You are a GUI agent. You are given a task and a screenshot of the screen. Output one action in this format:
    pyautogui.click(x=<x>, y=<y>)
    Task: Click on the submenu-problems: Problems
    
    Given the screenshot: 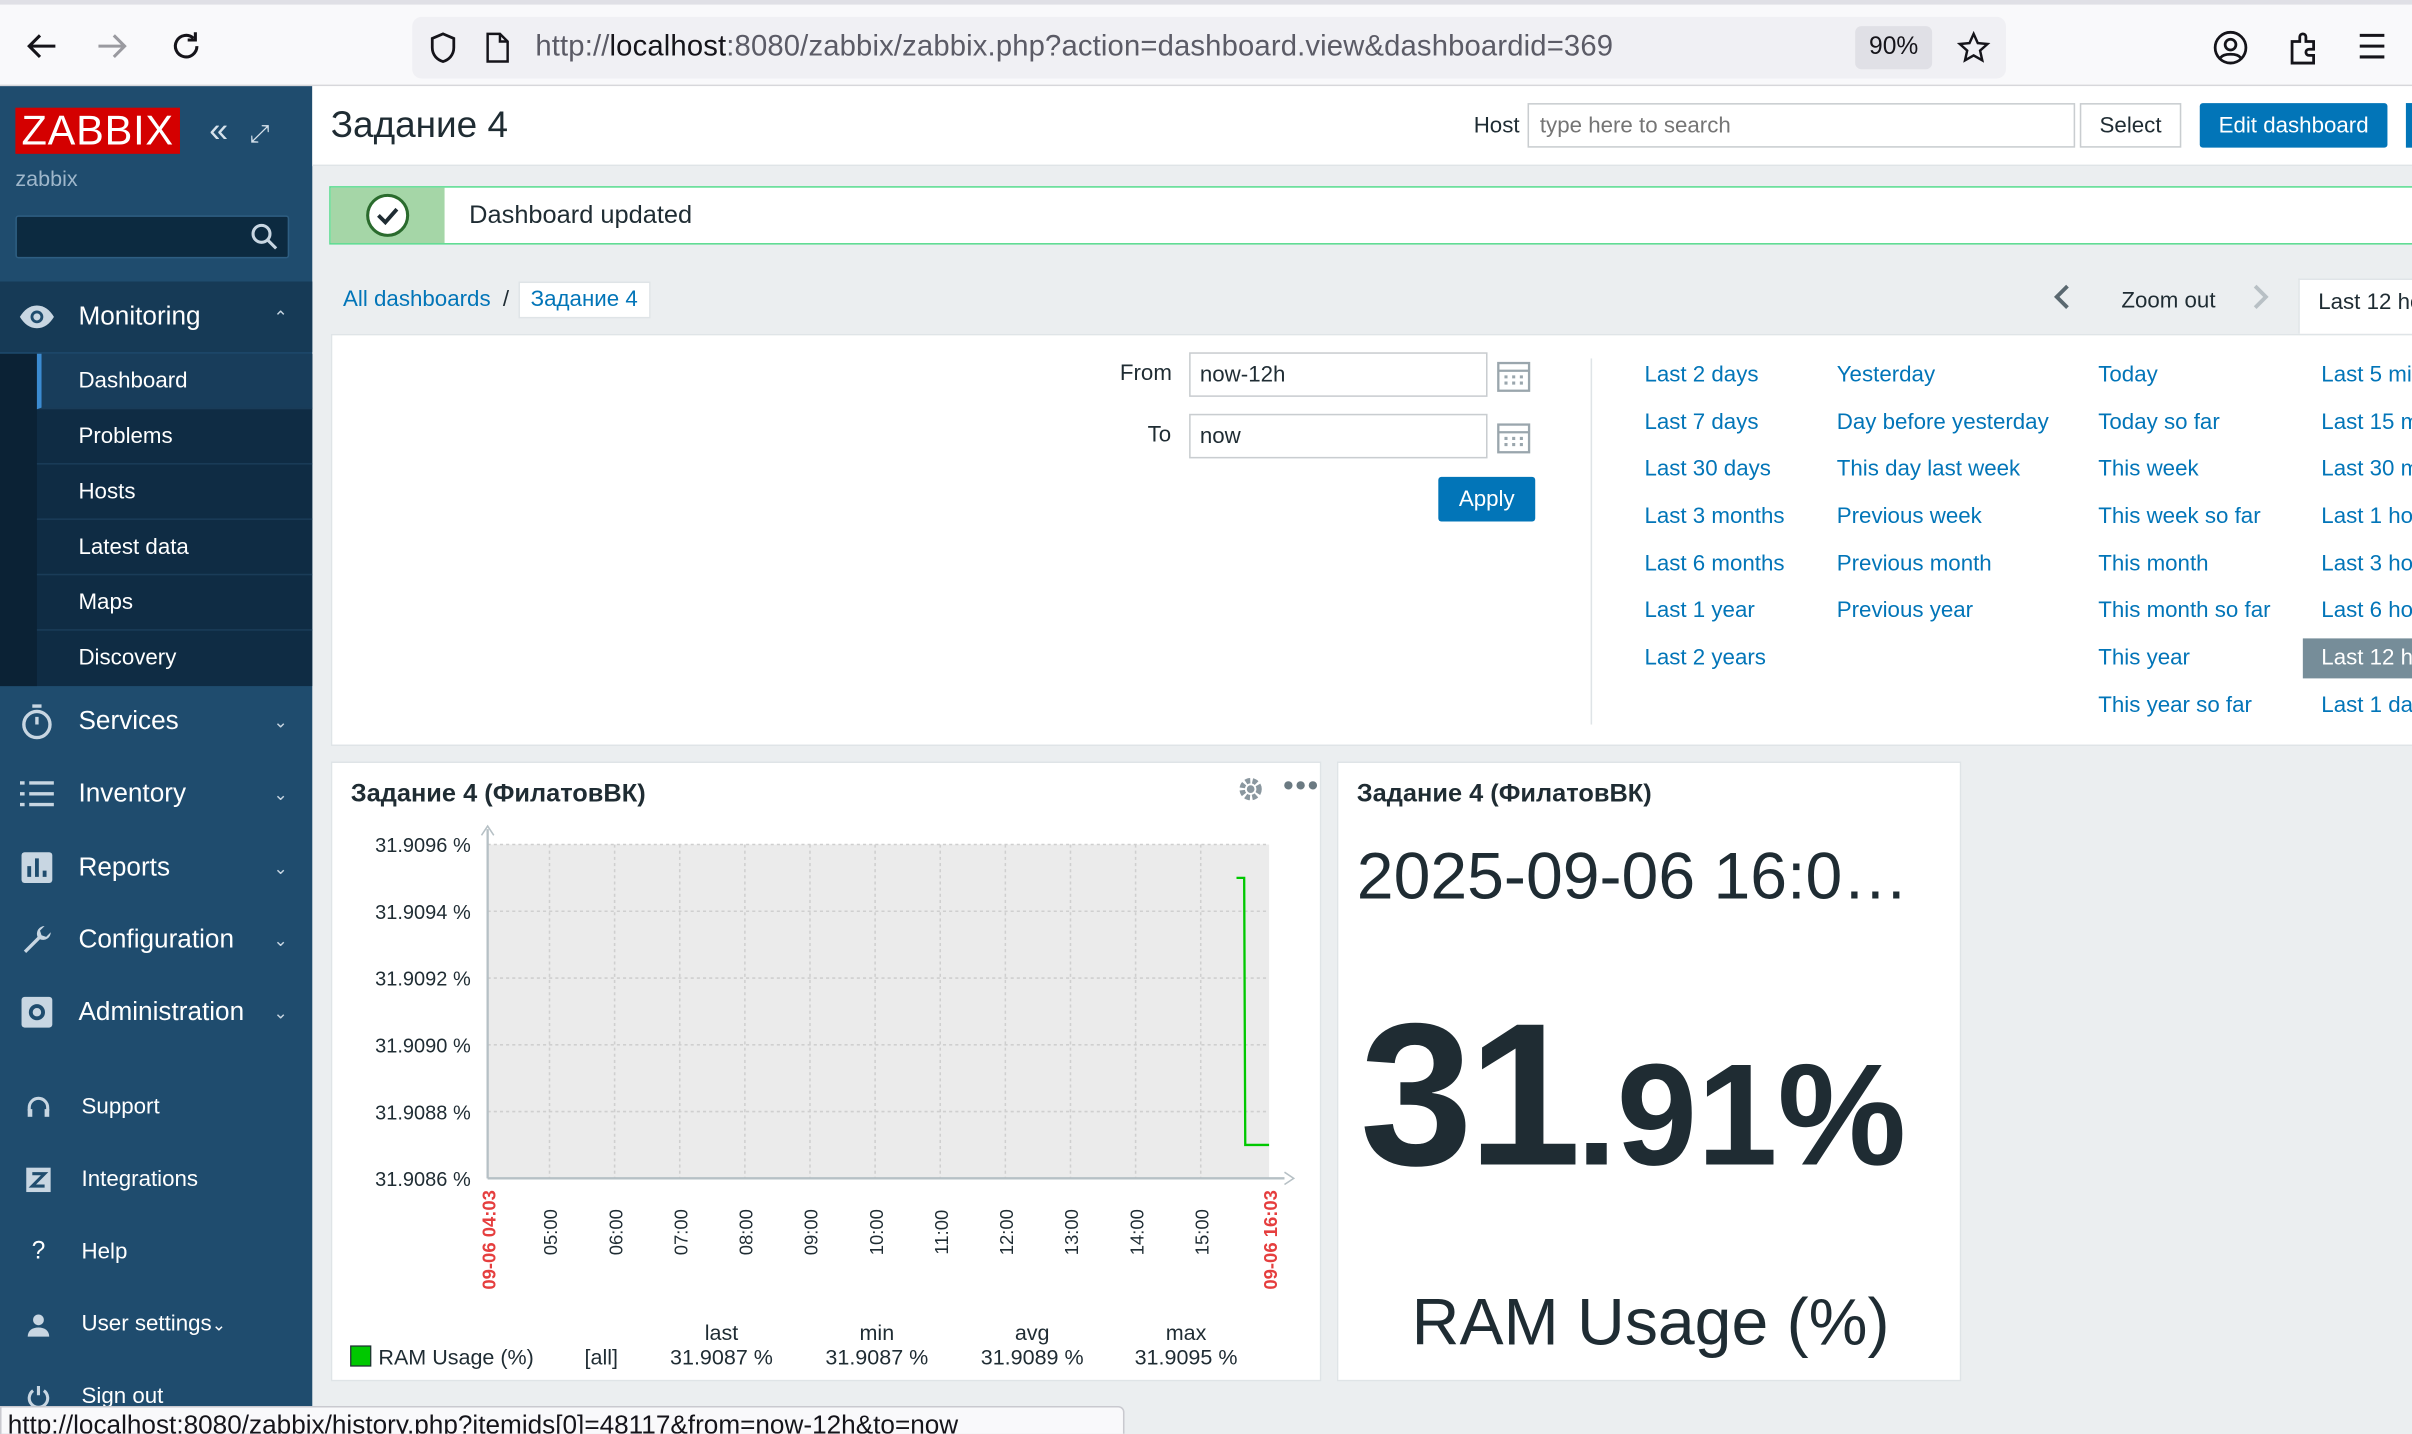 What is the action you would take?
    pyautogui.click(x=174, y=437)
    